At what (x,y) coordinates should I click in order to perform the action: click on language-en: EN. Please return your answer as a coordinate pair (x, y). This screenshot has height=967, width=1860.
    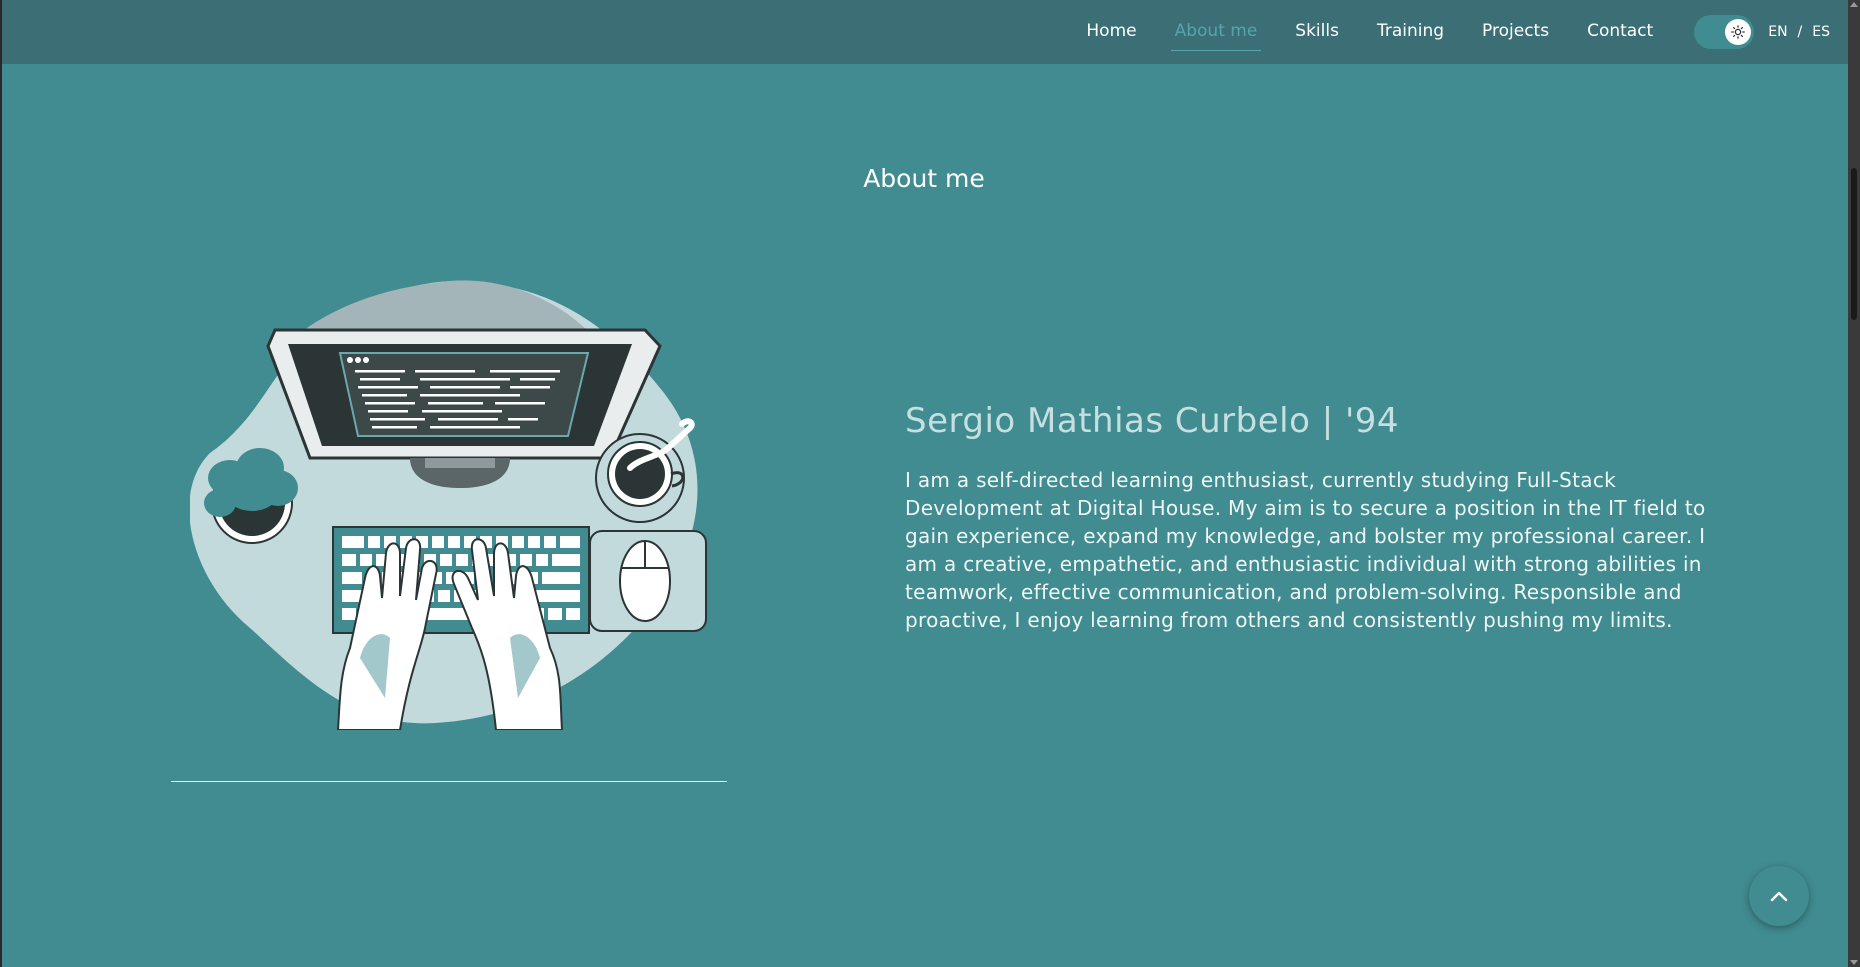
    Looking at the image, I should click on (1777, 32).